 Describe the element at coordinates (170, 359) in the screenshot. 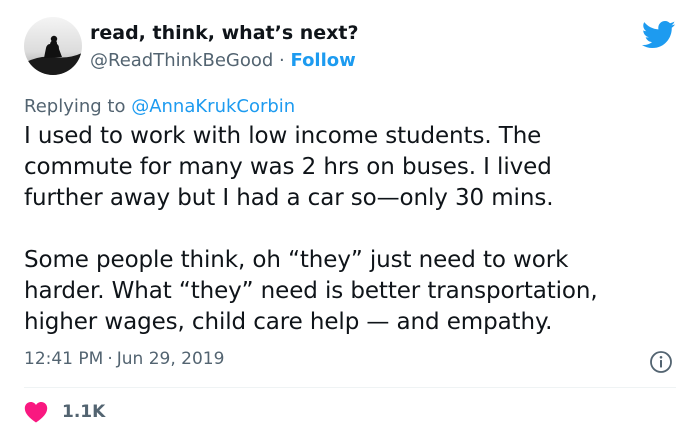

I see `tweet-date: Jun 29, 2019` at that location.